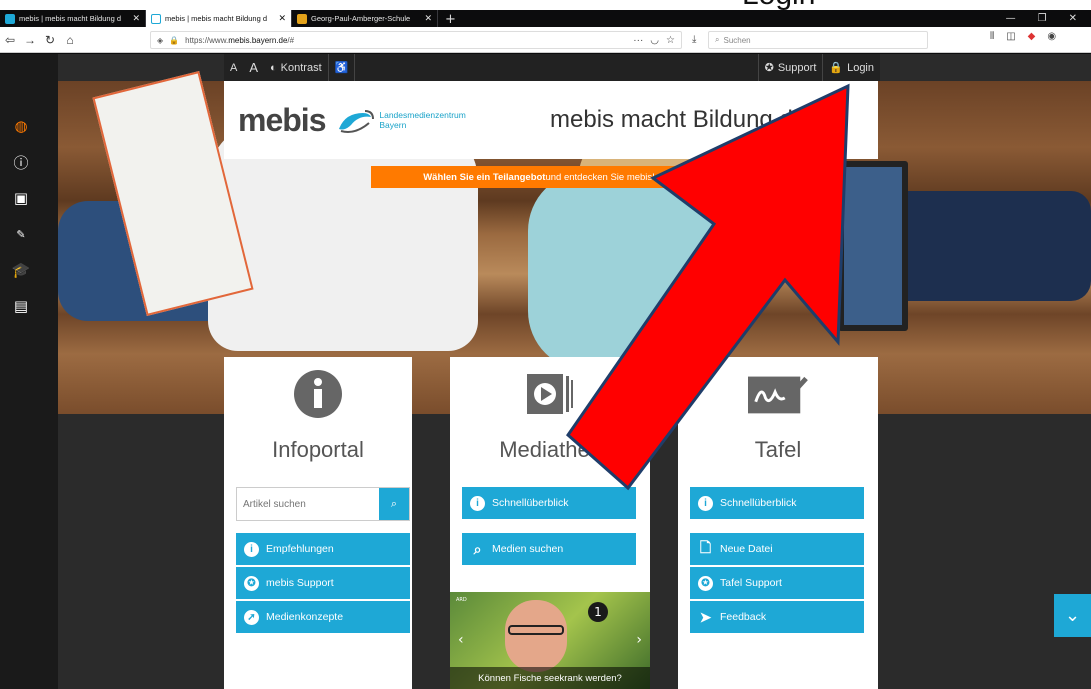 The image size is (1091, 689). Describe the element at coordinates (1010, 36) in the screenshot. I see `sidebar-icon: ◫` at that location.